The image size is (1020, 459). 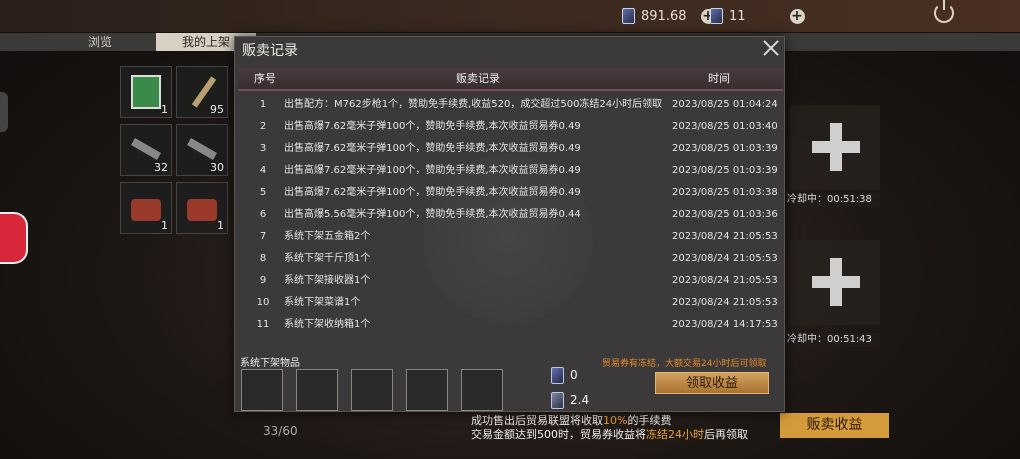 What do you see at coordinates (202, 92) in the screenshot?
I see `inventory-item: 95` at bounding box center [202, 92].